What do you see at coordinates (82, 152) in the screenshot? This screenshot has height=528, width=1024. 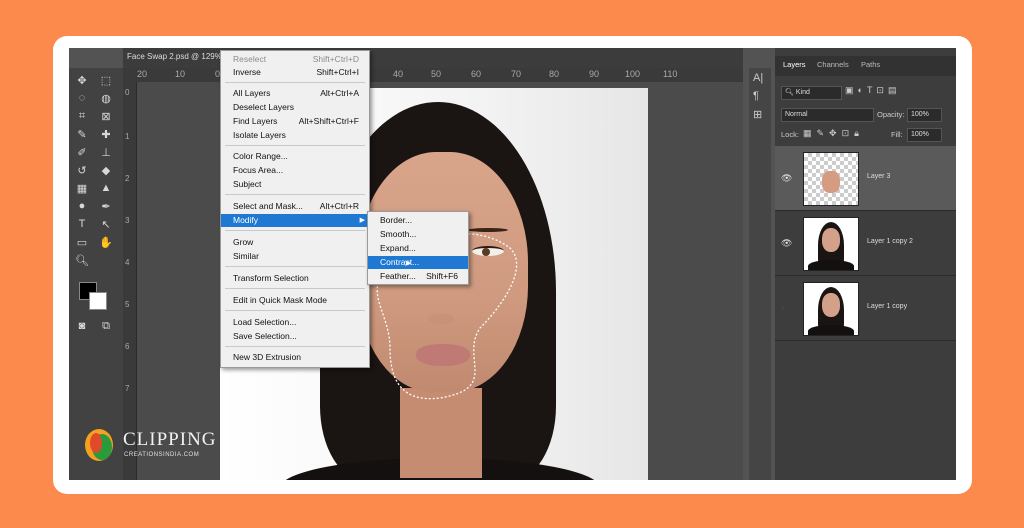 I see `brush-tool-icon: ✐` at bounding box center [82, 152].